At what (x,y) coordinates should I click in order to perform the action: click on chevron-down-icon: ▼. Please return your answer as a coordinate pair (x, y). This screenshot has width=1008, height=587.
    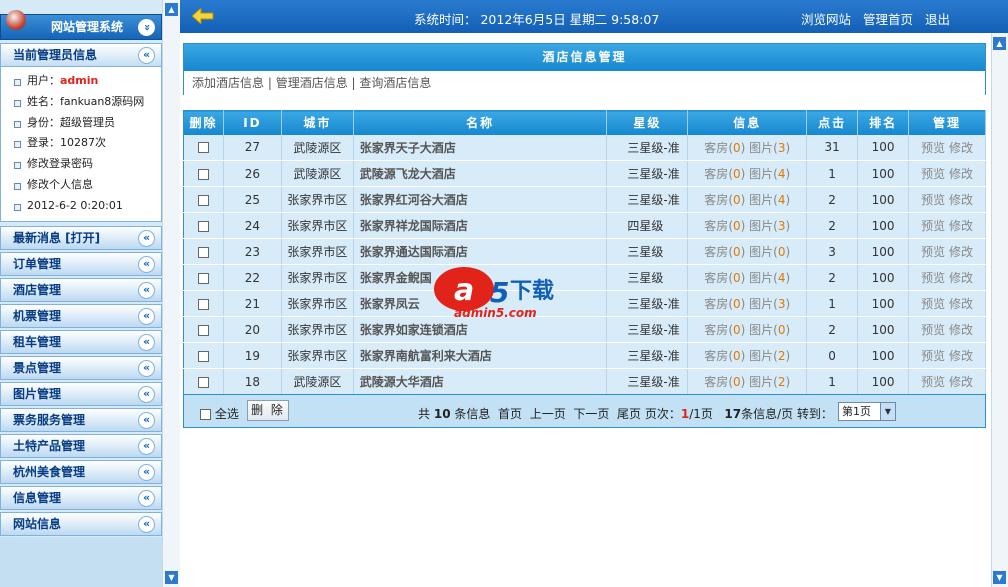
    Looking at the image, I should click on (887, 411).